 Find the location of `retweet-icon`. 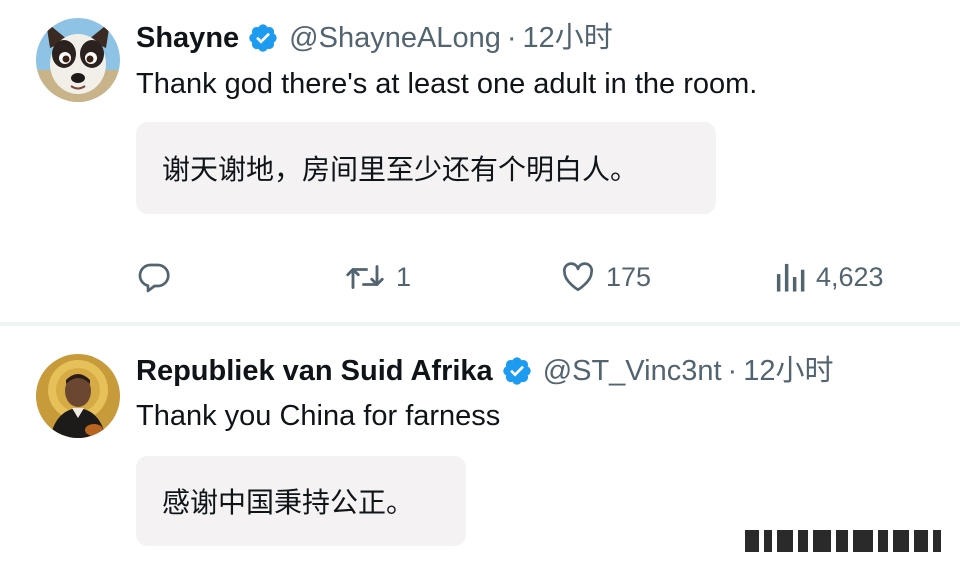

retweet-icon is located at coordinates (365, 277).